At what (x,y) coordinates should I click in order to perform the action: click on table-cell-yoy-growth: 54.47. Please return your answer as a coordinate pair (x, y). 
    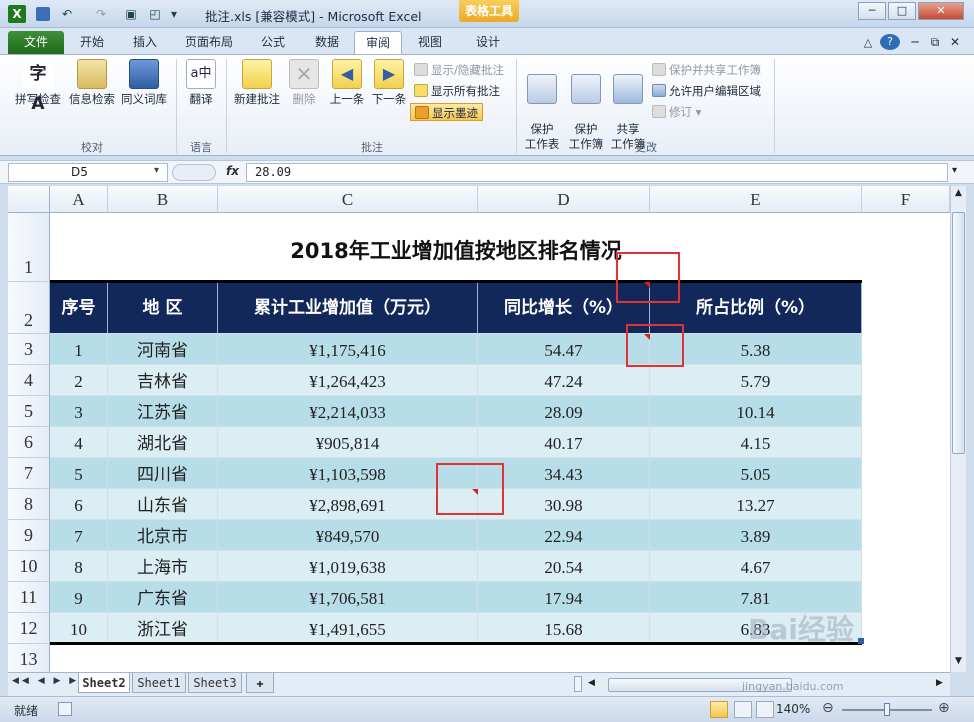
    Looking at the image, I should click on (564, 349).